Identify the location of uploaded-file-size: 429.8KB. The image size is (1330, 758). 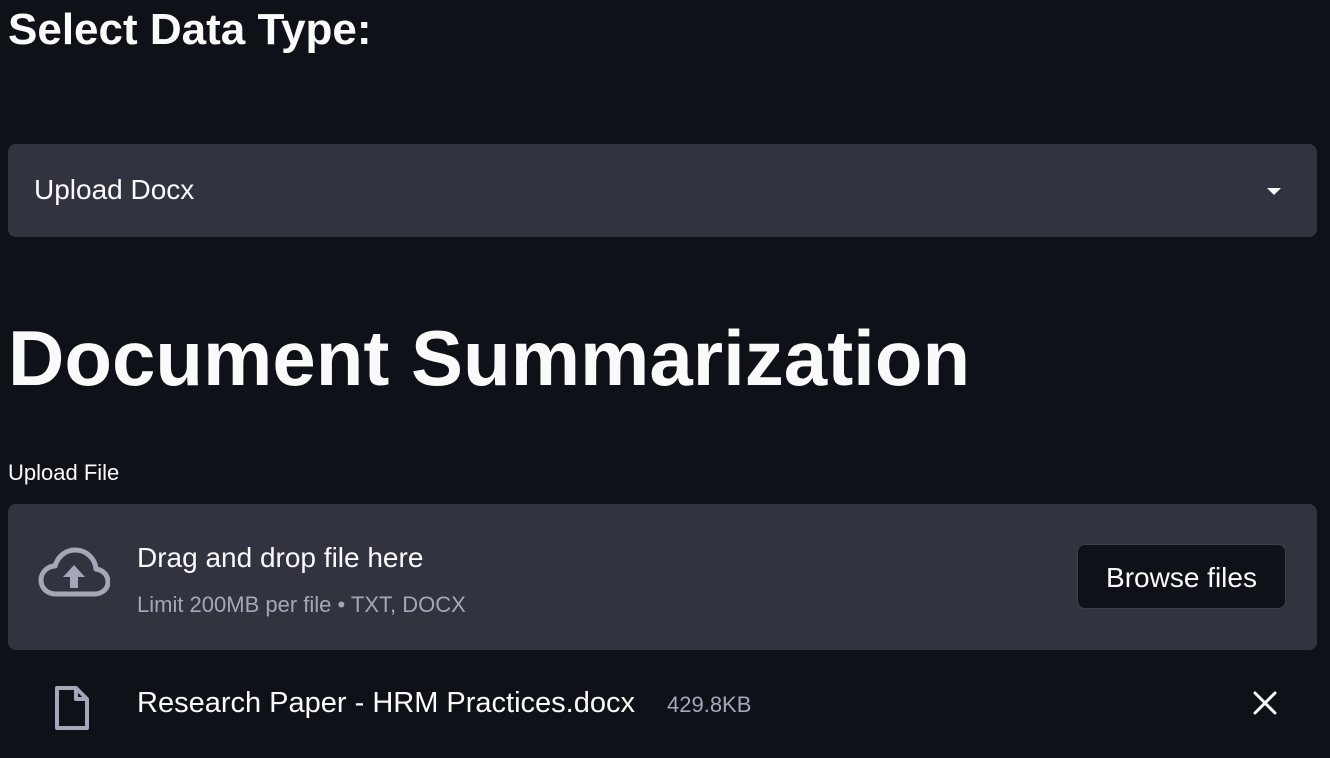
(709, 704).